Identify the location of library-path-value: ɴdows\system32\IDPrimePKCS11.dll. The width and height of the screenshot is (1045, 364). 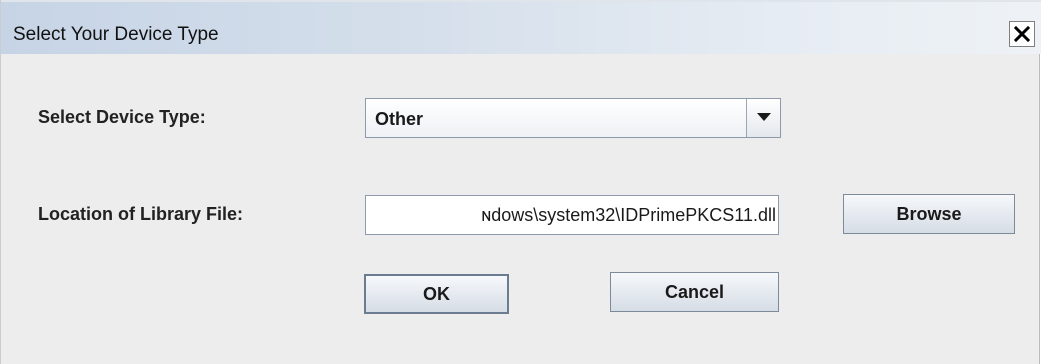
(628, 215).